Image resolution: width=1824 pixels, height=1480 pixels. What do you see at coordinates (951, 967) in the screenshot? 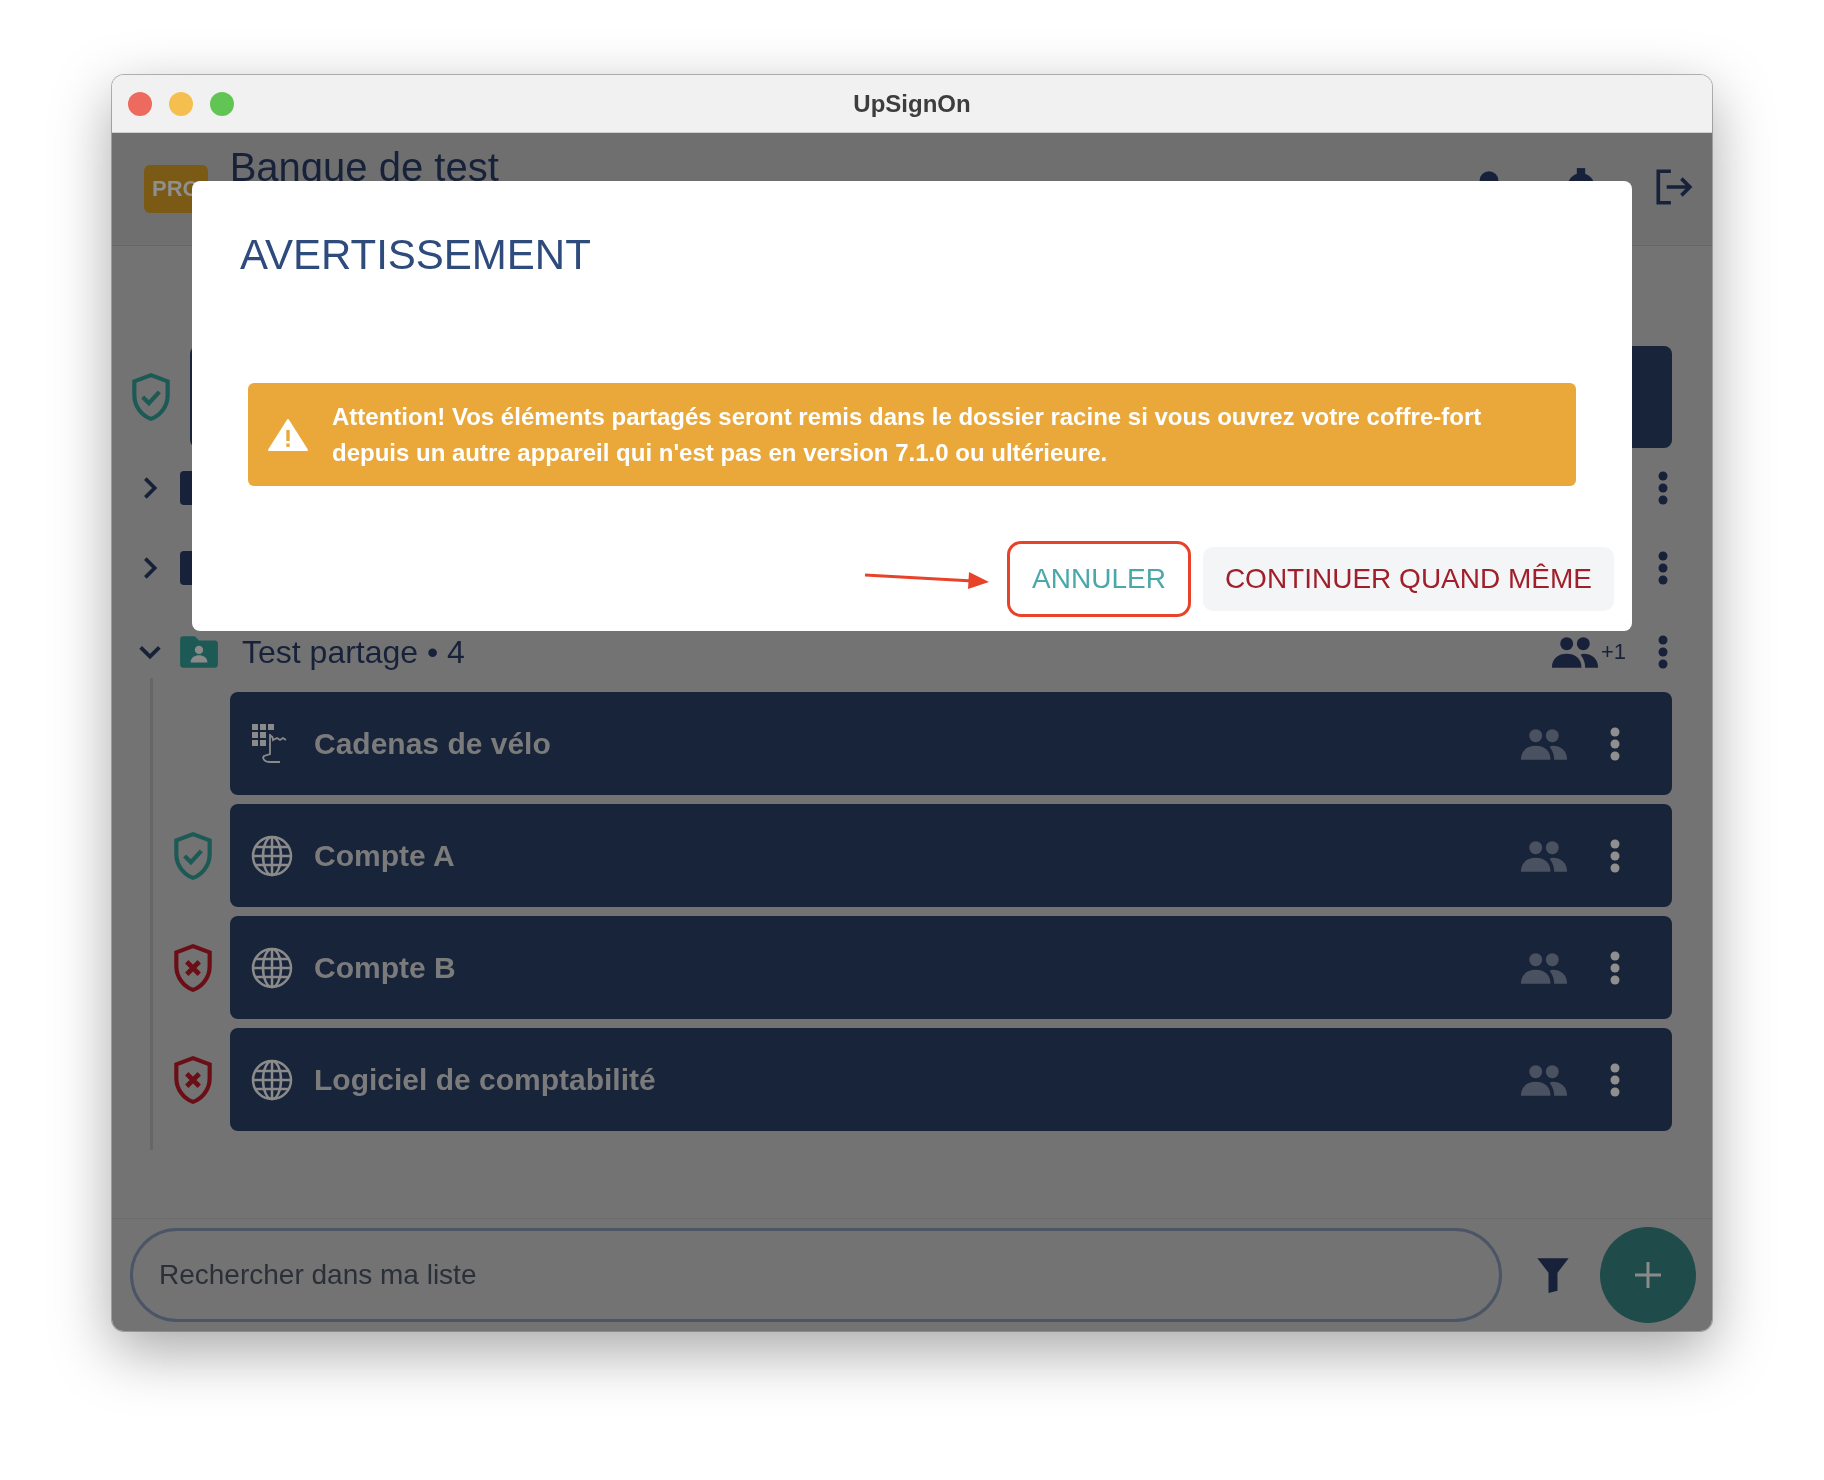
I see `item-card: Compte B` at bounding box center [951, 967].